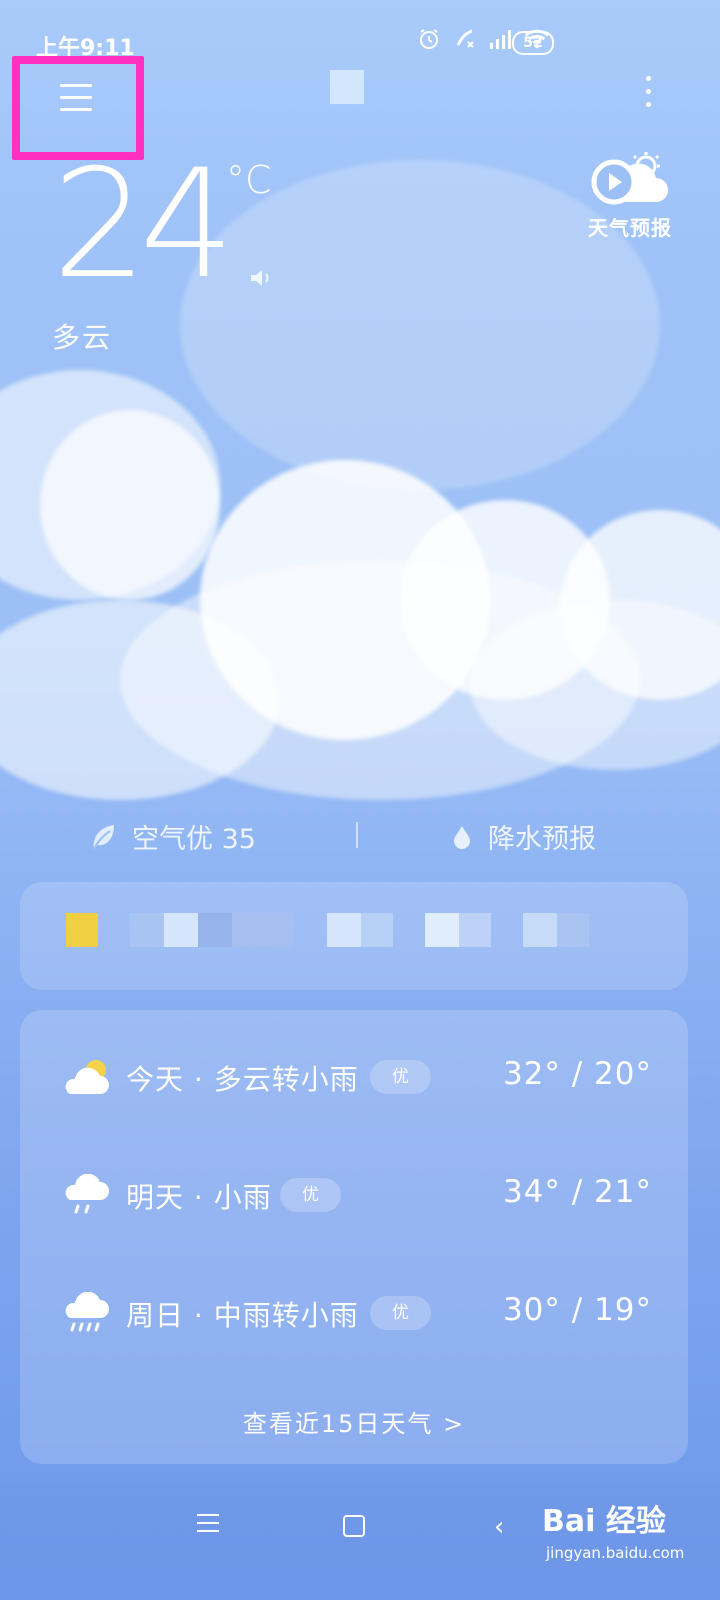 This screenshot has height=1600, width=720. I want to click on call-muted-icon, so click(465, 39).